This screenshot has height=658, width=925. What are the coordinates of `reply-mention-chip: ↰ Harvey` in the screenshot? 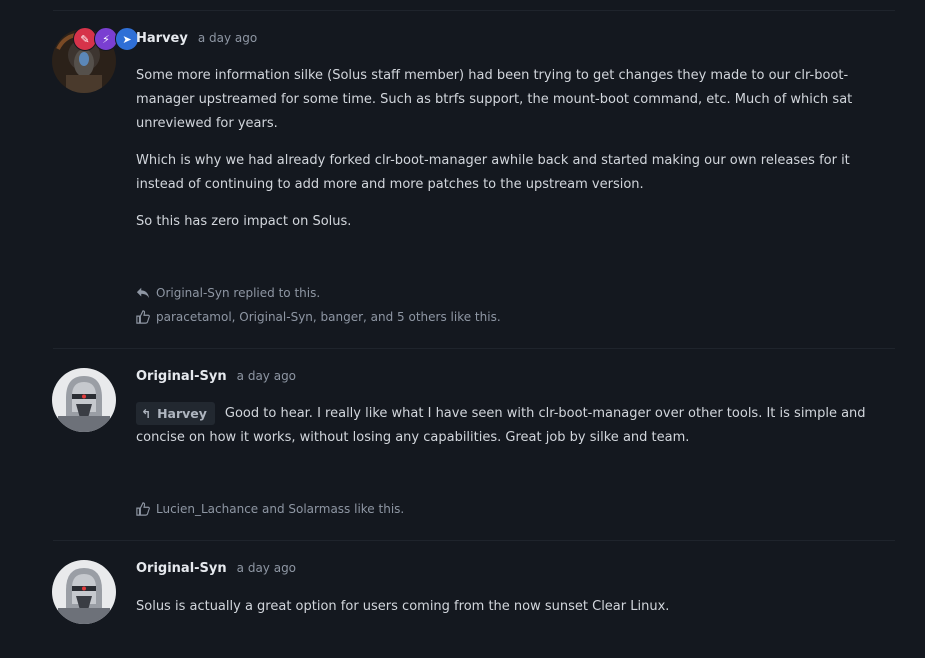 It's located at (175, 413).